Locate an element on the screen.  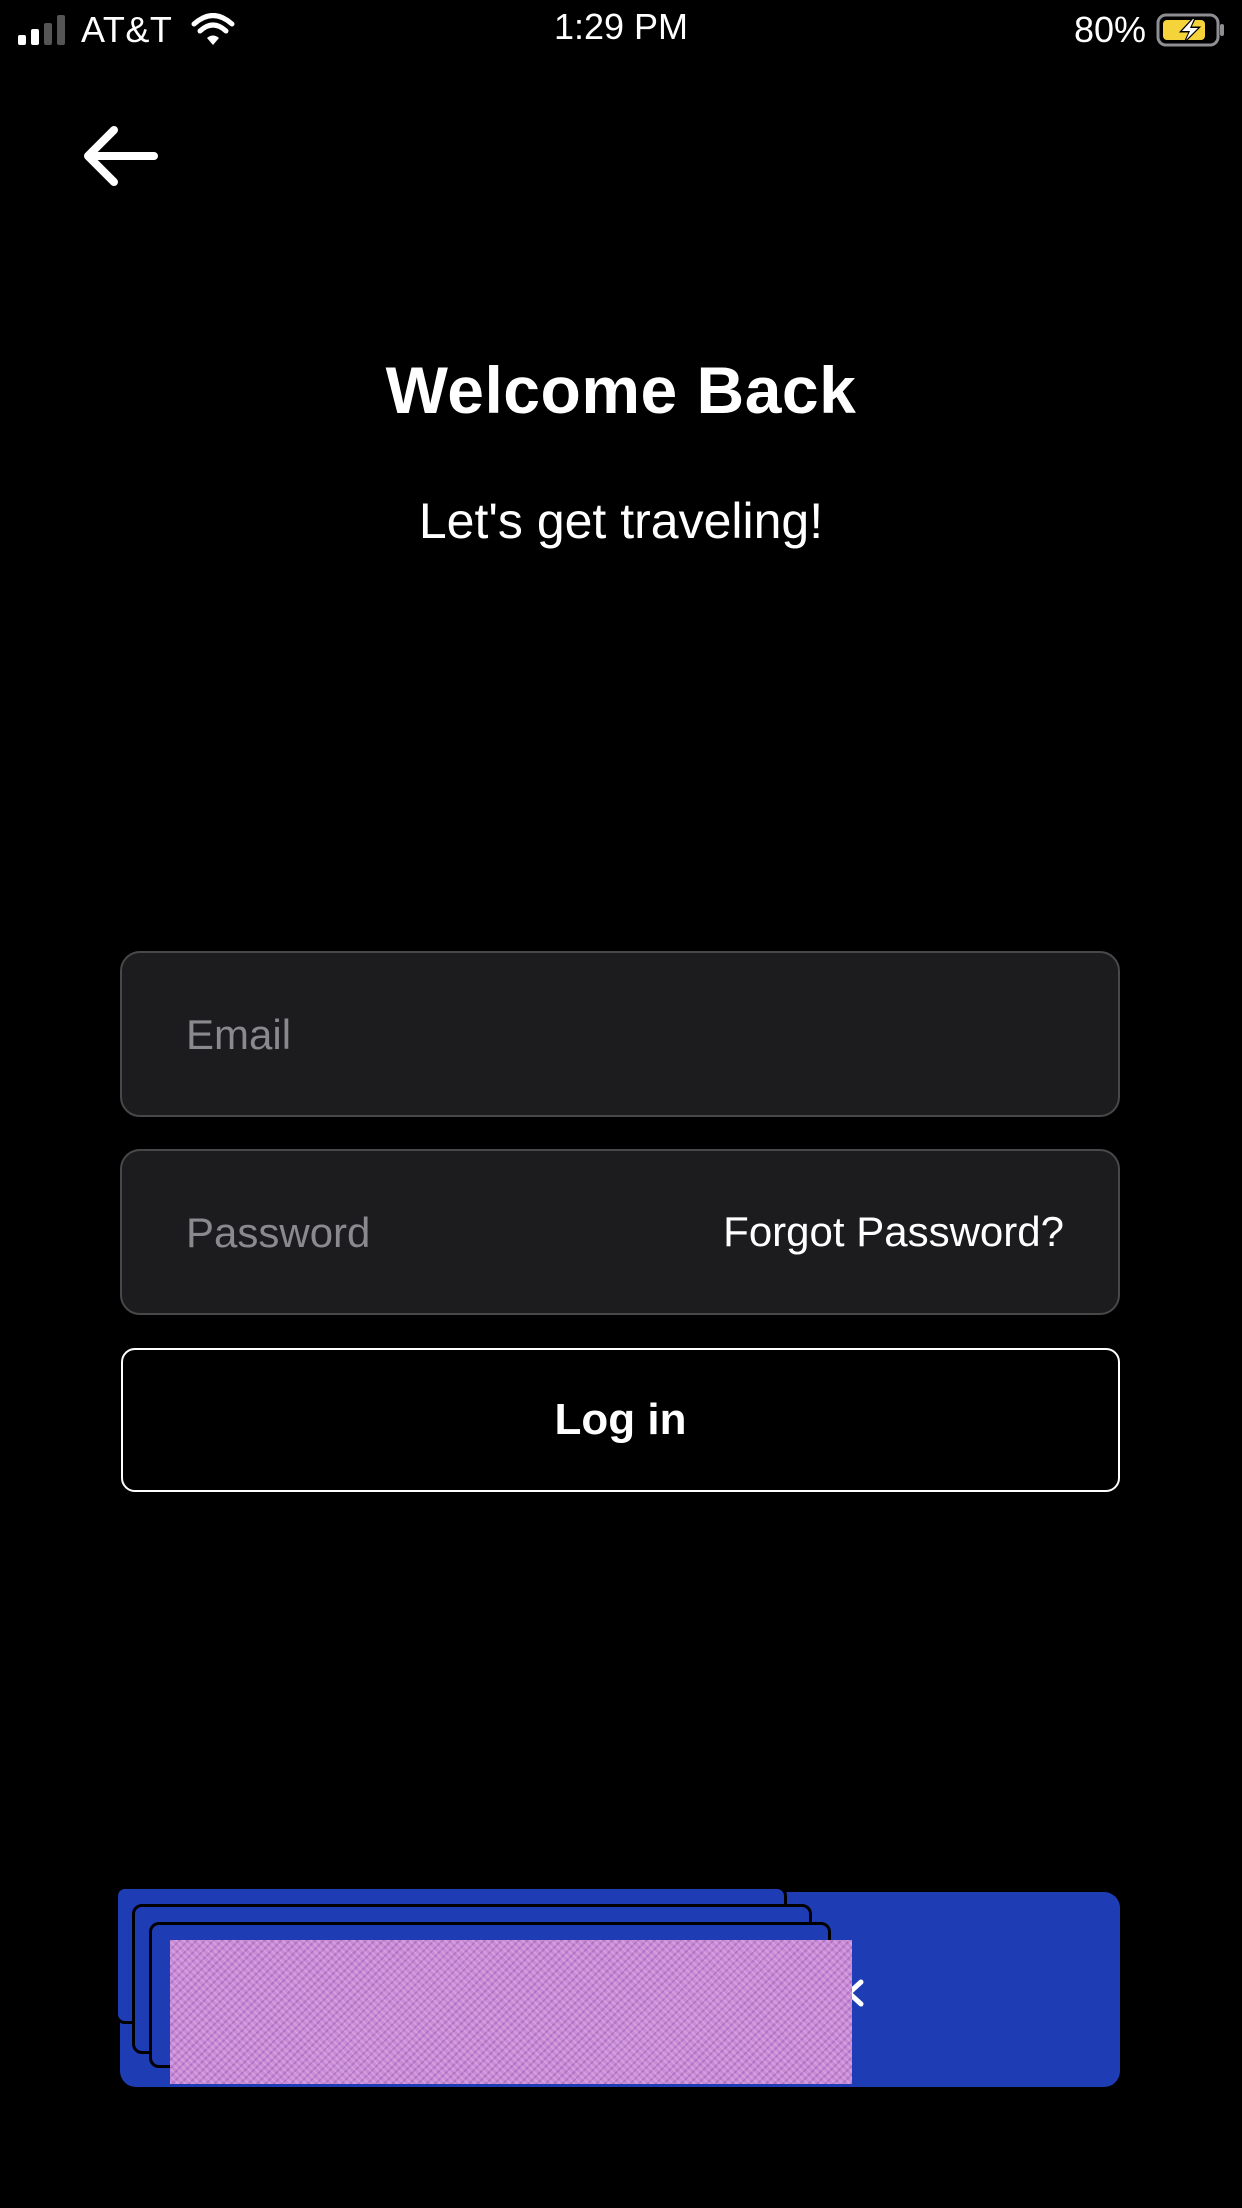
battery-percent: 80% is located at coordinates (1109, 29).